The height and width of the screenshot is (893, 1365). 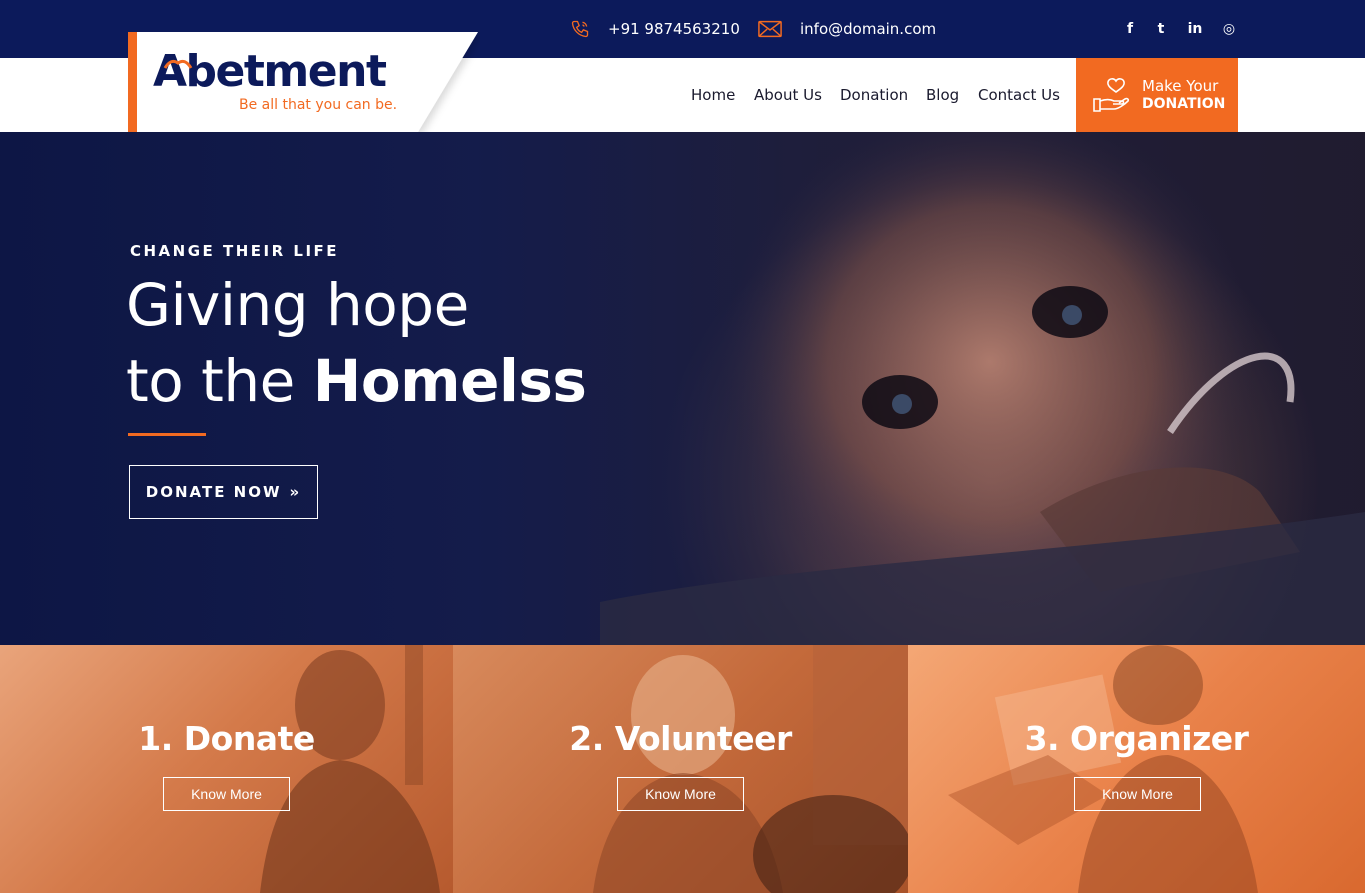 I want to click on make-donation-button: Make Your DONATION, so click(x=1157, y=95).